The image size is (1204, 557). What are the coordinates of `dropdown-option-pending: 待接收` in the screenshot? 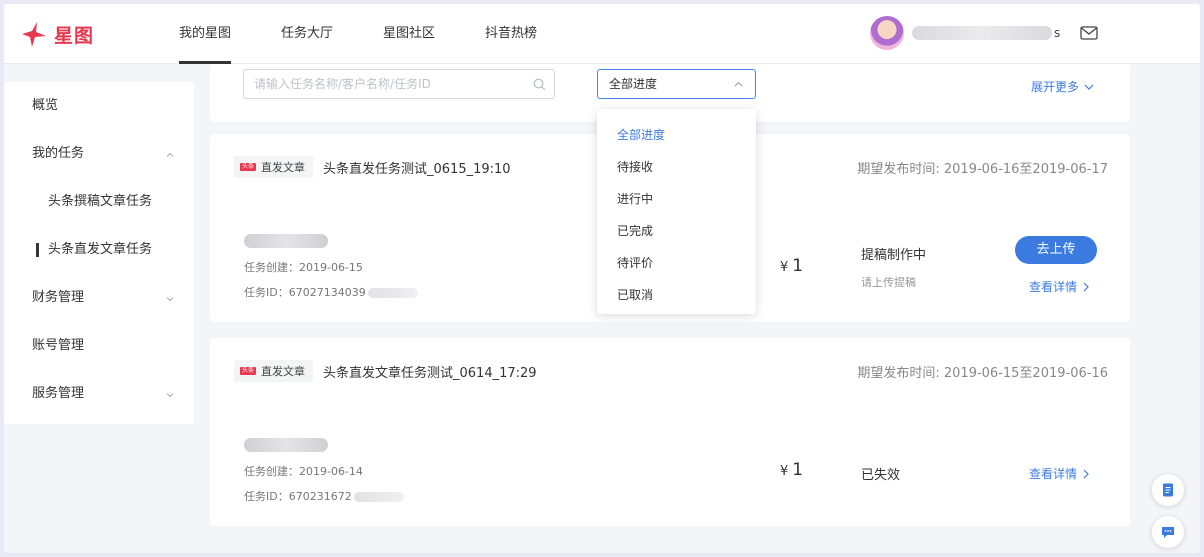 It's located at (676, 167).